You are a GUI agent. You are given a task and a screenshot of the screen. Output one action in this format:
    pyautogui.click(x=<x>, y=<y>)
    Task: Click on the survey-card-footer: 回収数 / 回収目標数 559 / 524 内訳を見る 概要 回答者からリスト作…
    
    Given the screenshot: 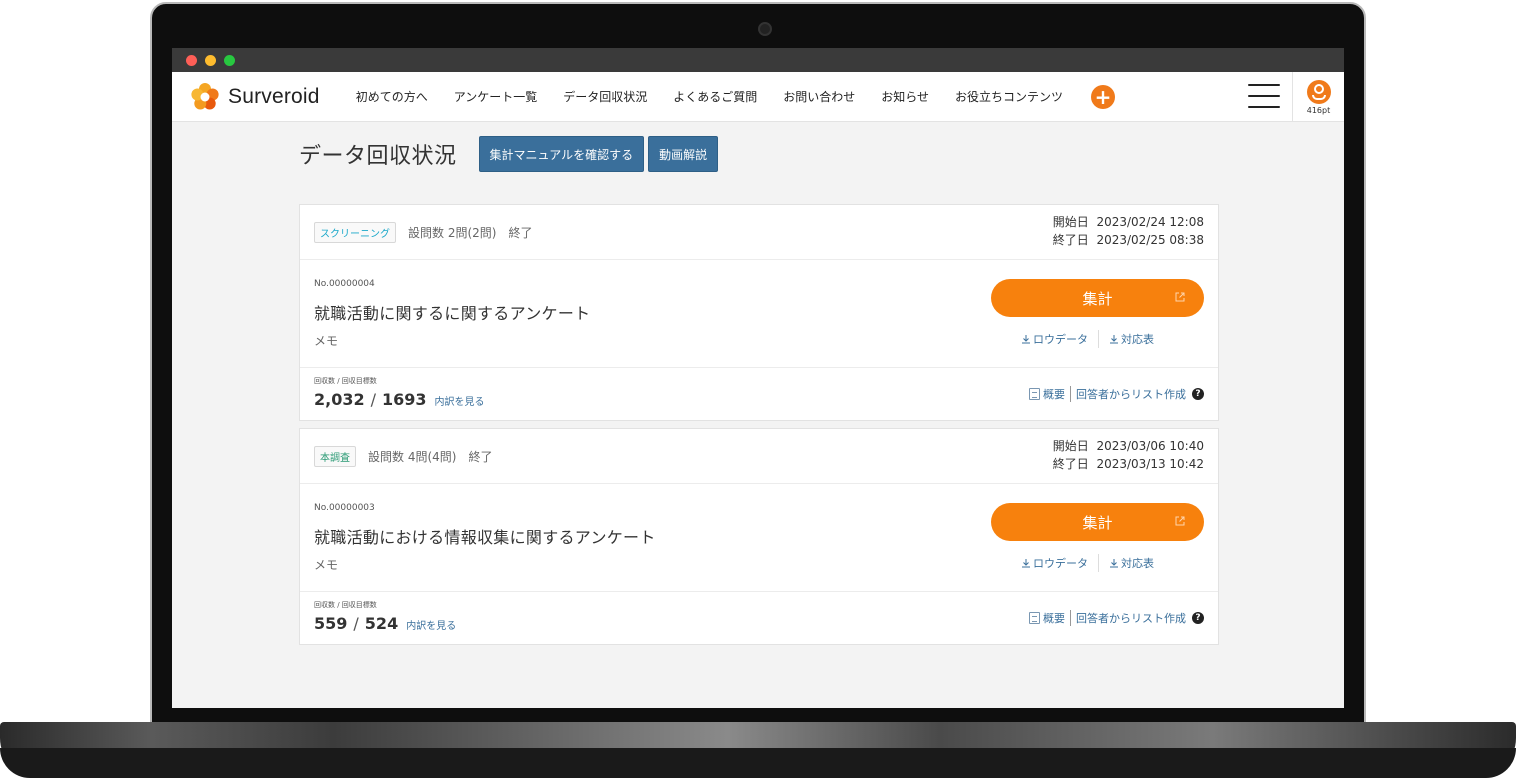 What is the action you would take?
    pyautogui.click(x=759, y=618)
    